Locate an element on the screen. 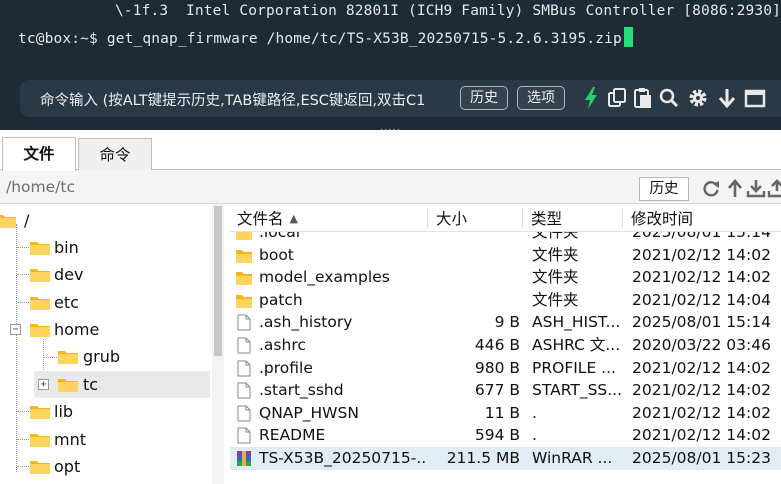 The width and height of the screenshot is (781, 484). file-row: README 594 B. 2021/02/12 14:02 is located at coordinates (505, 435).